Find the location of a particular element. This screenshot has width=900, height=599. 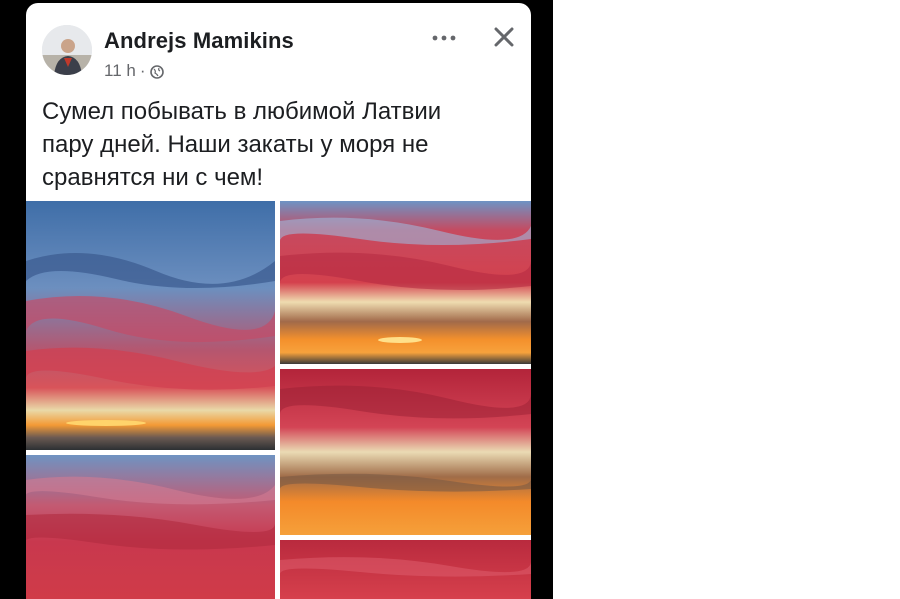

avatar is located at coordinates (67, 50).